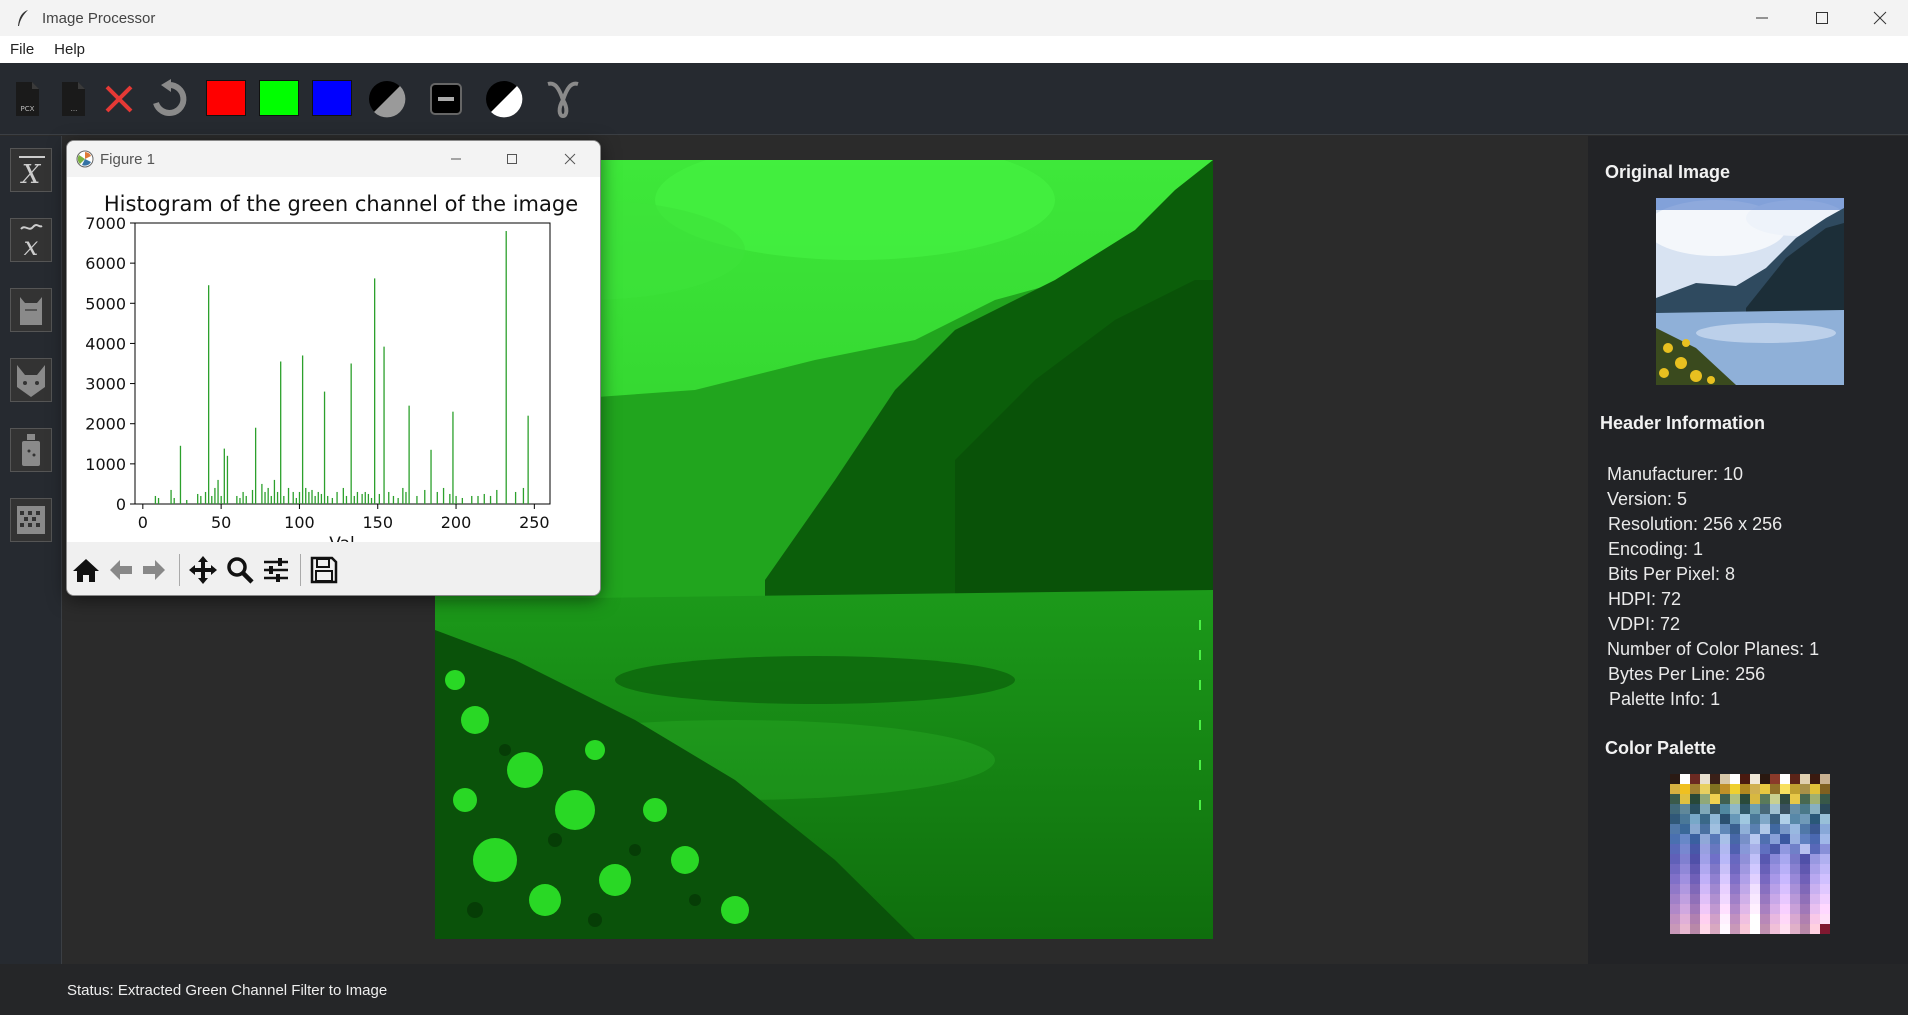 Image resolution: width=1908 pixels, height=1015 pixels. I want to click on open-pcx-button: PCX, so click(27, 99).